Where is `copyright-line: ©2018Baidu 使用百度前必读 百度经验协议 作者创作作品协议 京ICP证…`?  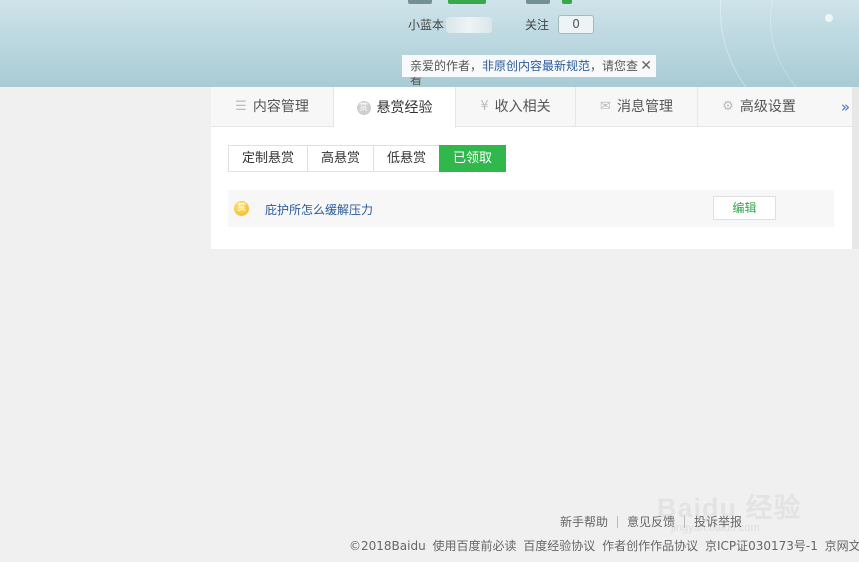 copyright-line: ©2018Baidu 使用百度前必读 百度经验协议 作者创作作品协议 京ICP证… is located at coordinates (604, 546).